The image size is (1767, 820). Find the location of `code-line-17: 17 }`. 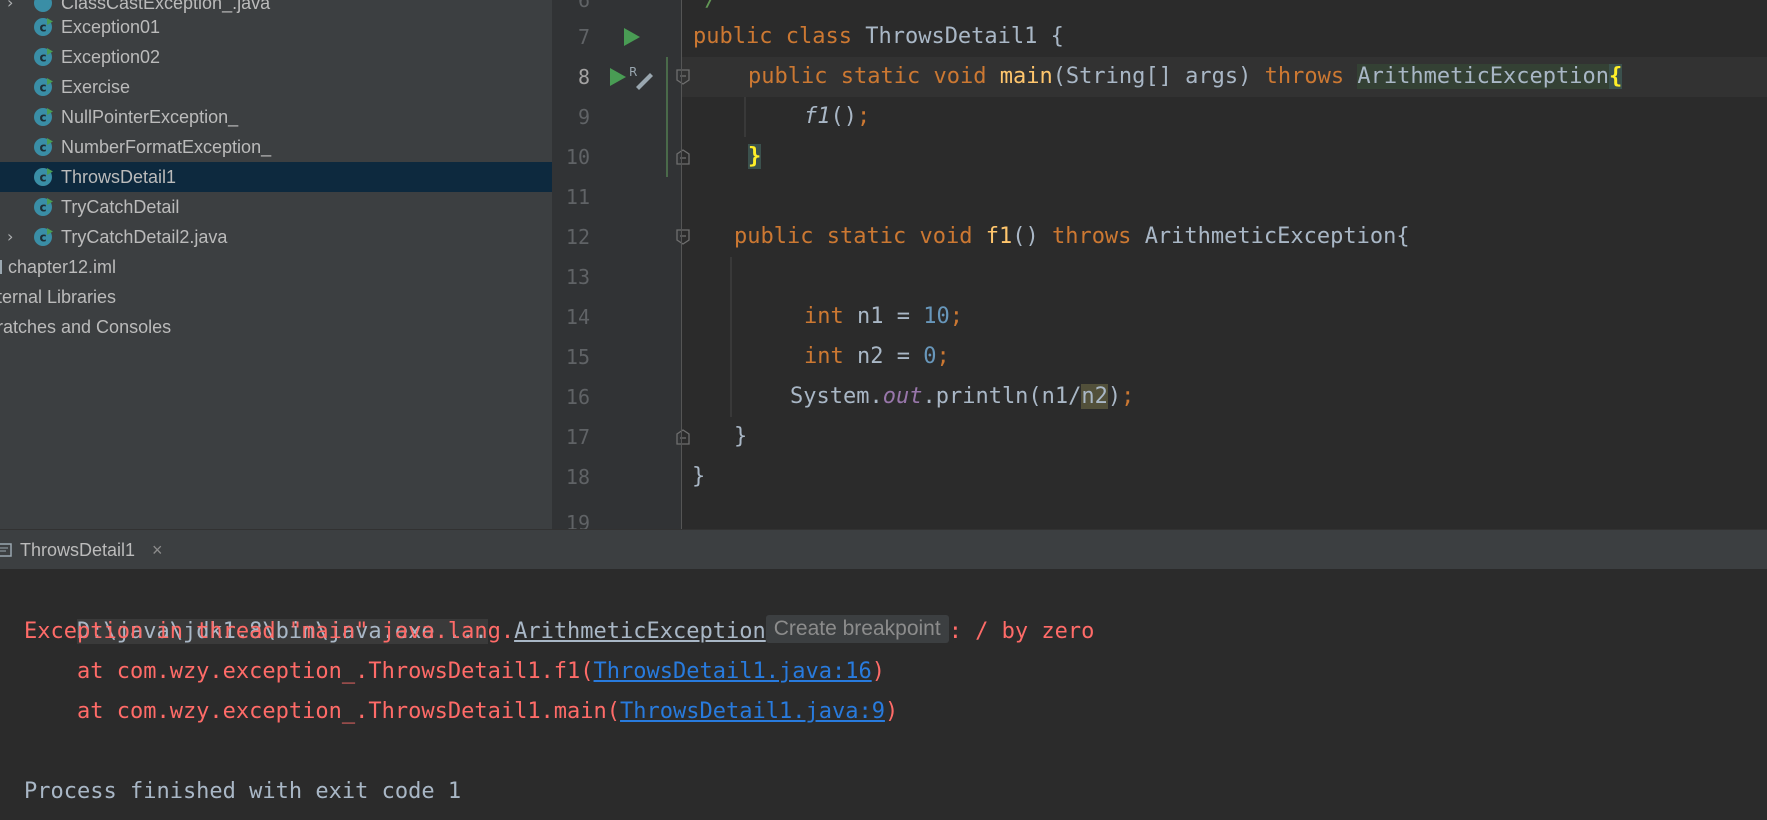

code-line-17: 17 } is located at coordinates (1094, 437).